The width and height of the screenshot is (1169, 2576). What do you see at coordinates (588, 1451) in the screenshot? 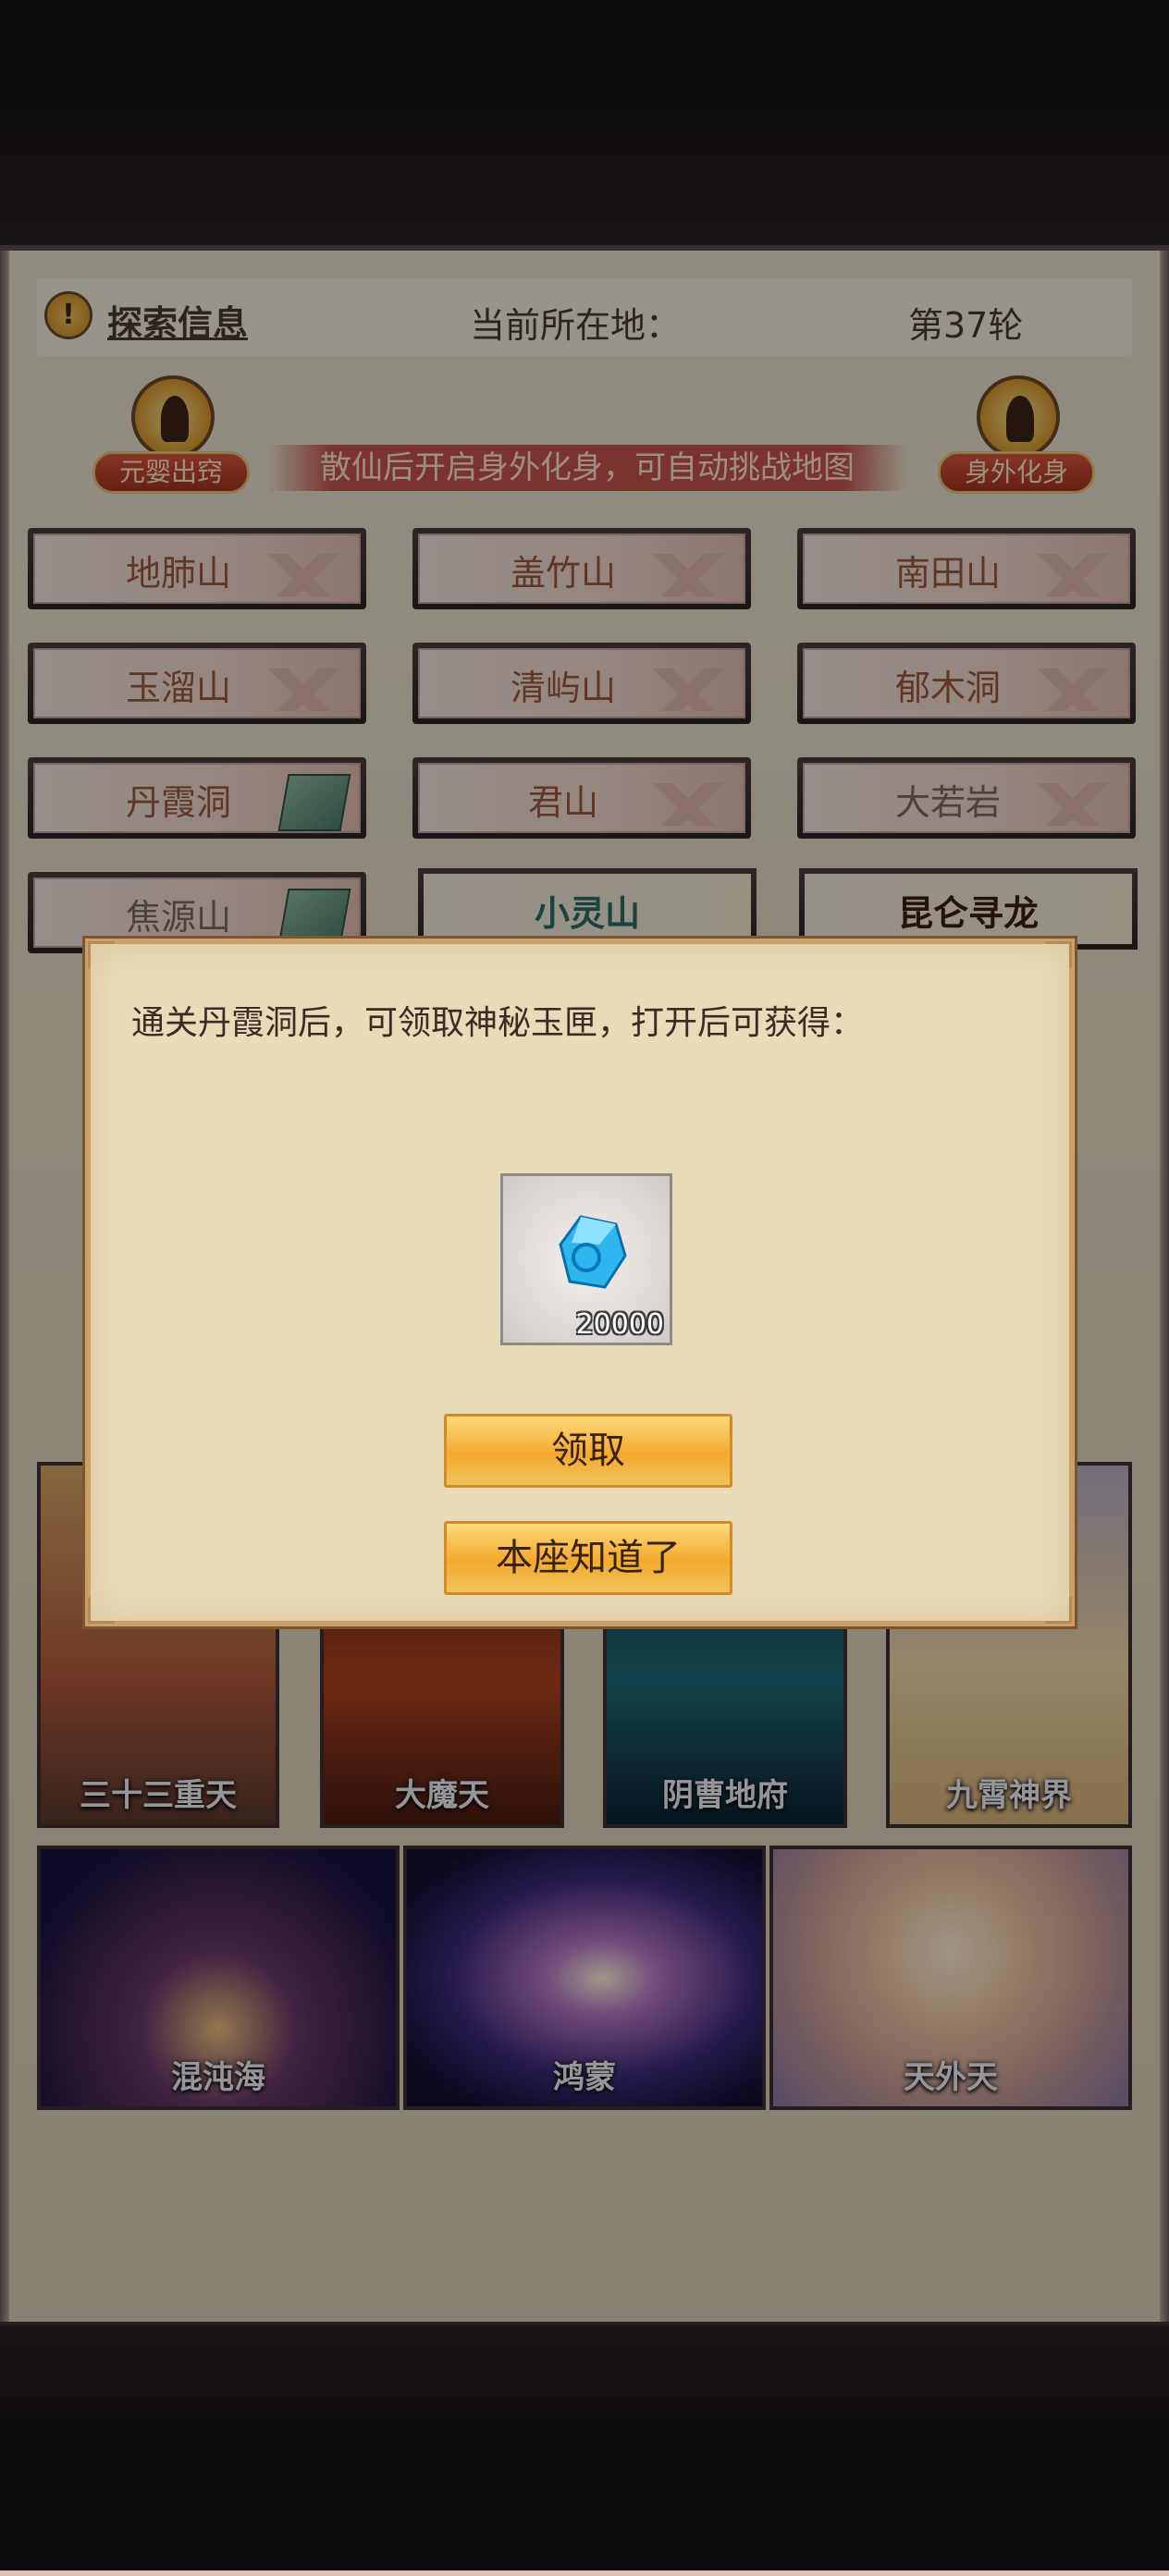
I see `claim-button: 领取` at bounding box center [588, 1451].